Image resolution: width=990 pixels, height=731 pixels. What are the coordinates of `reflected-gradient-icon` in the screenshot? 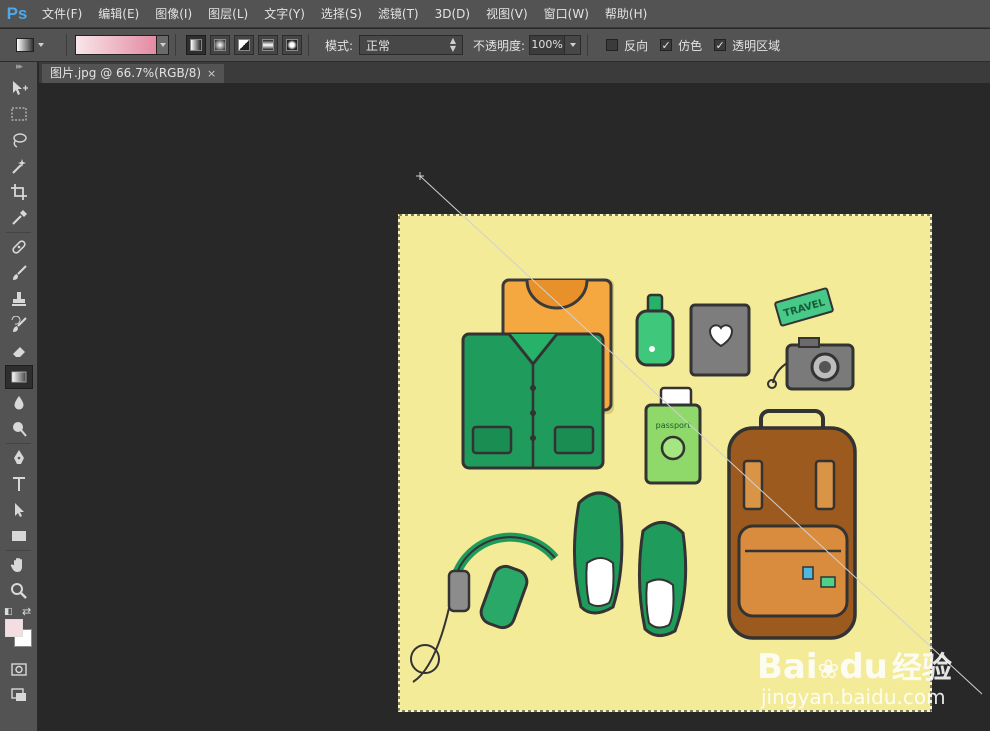 It's located at (268, 45).